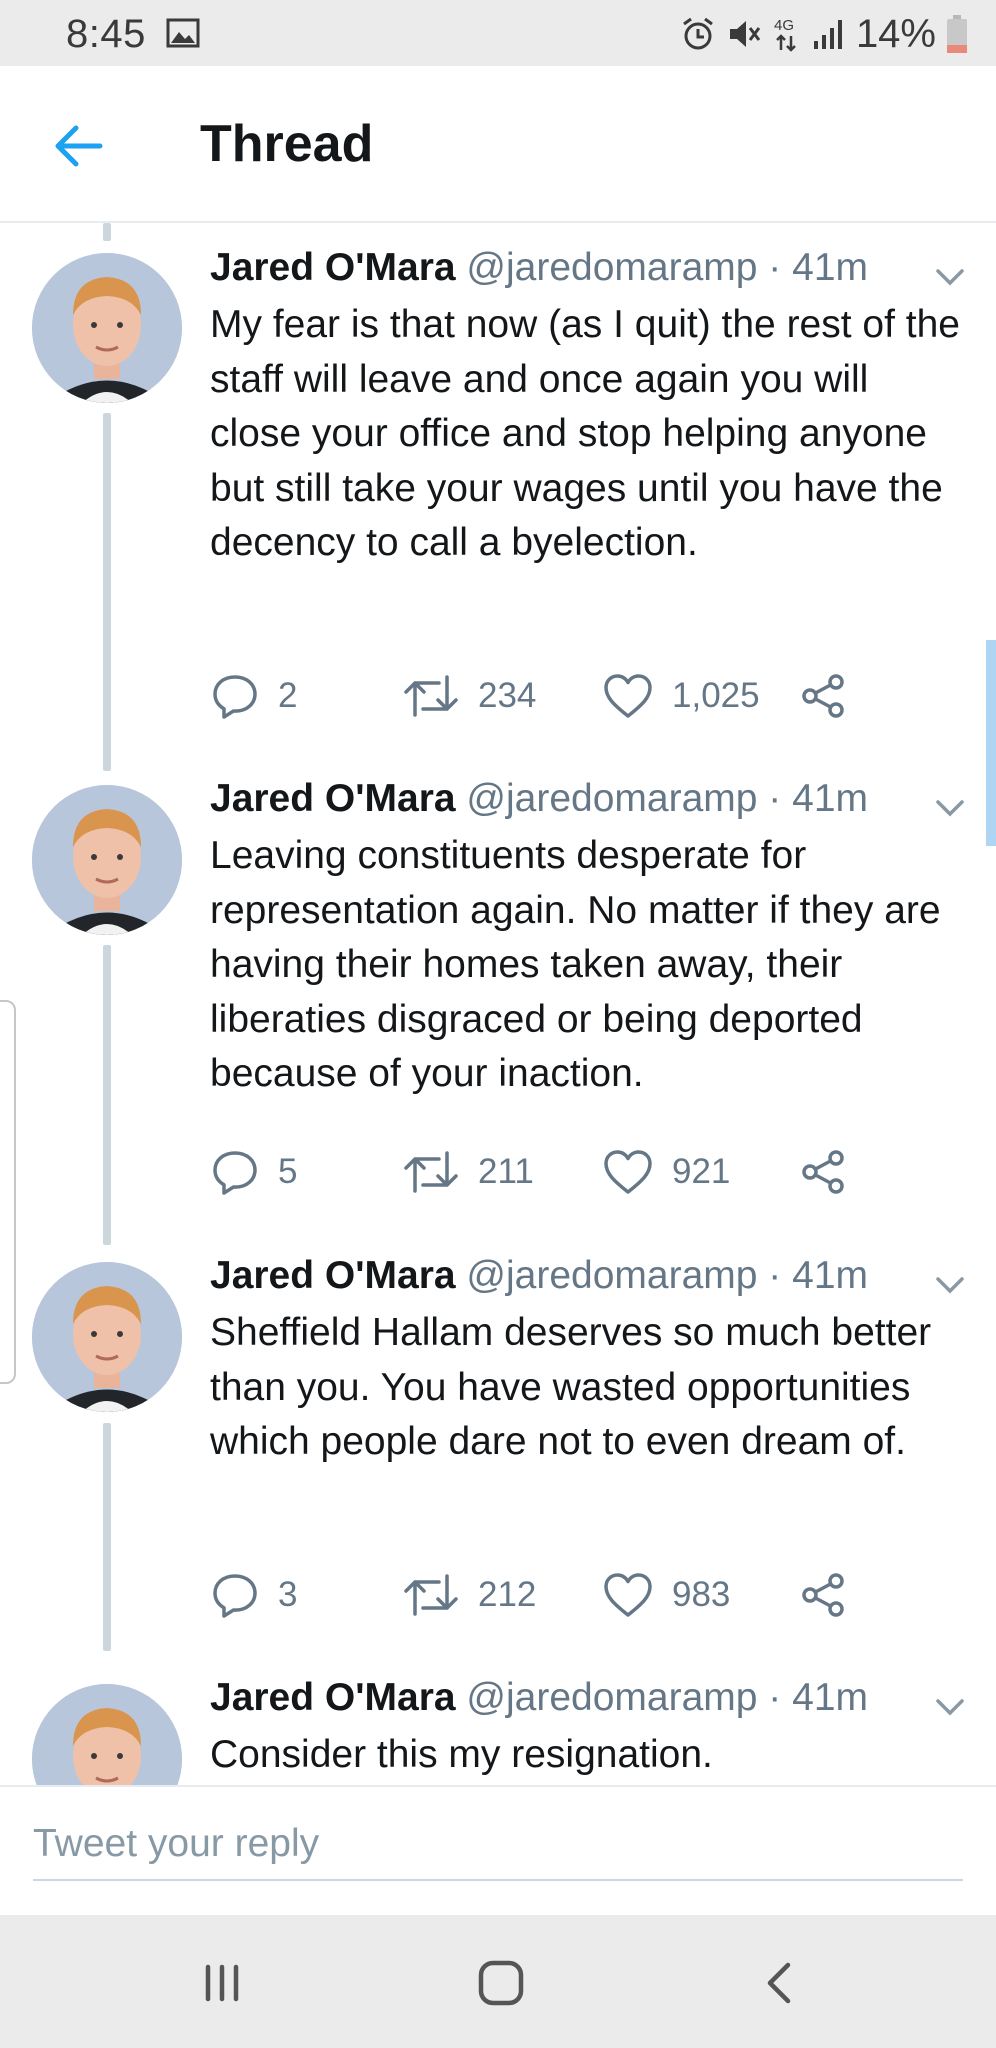  What do you see at coordinates (498, 144) in the screenshot?
I see `app-header: Thread` at bounding box center [498, 144].